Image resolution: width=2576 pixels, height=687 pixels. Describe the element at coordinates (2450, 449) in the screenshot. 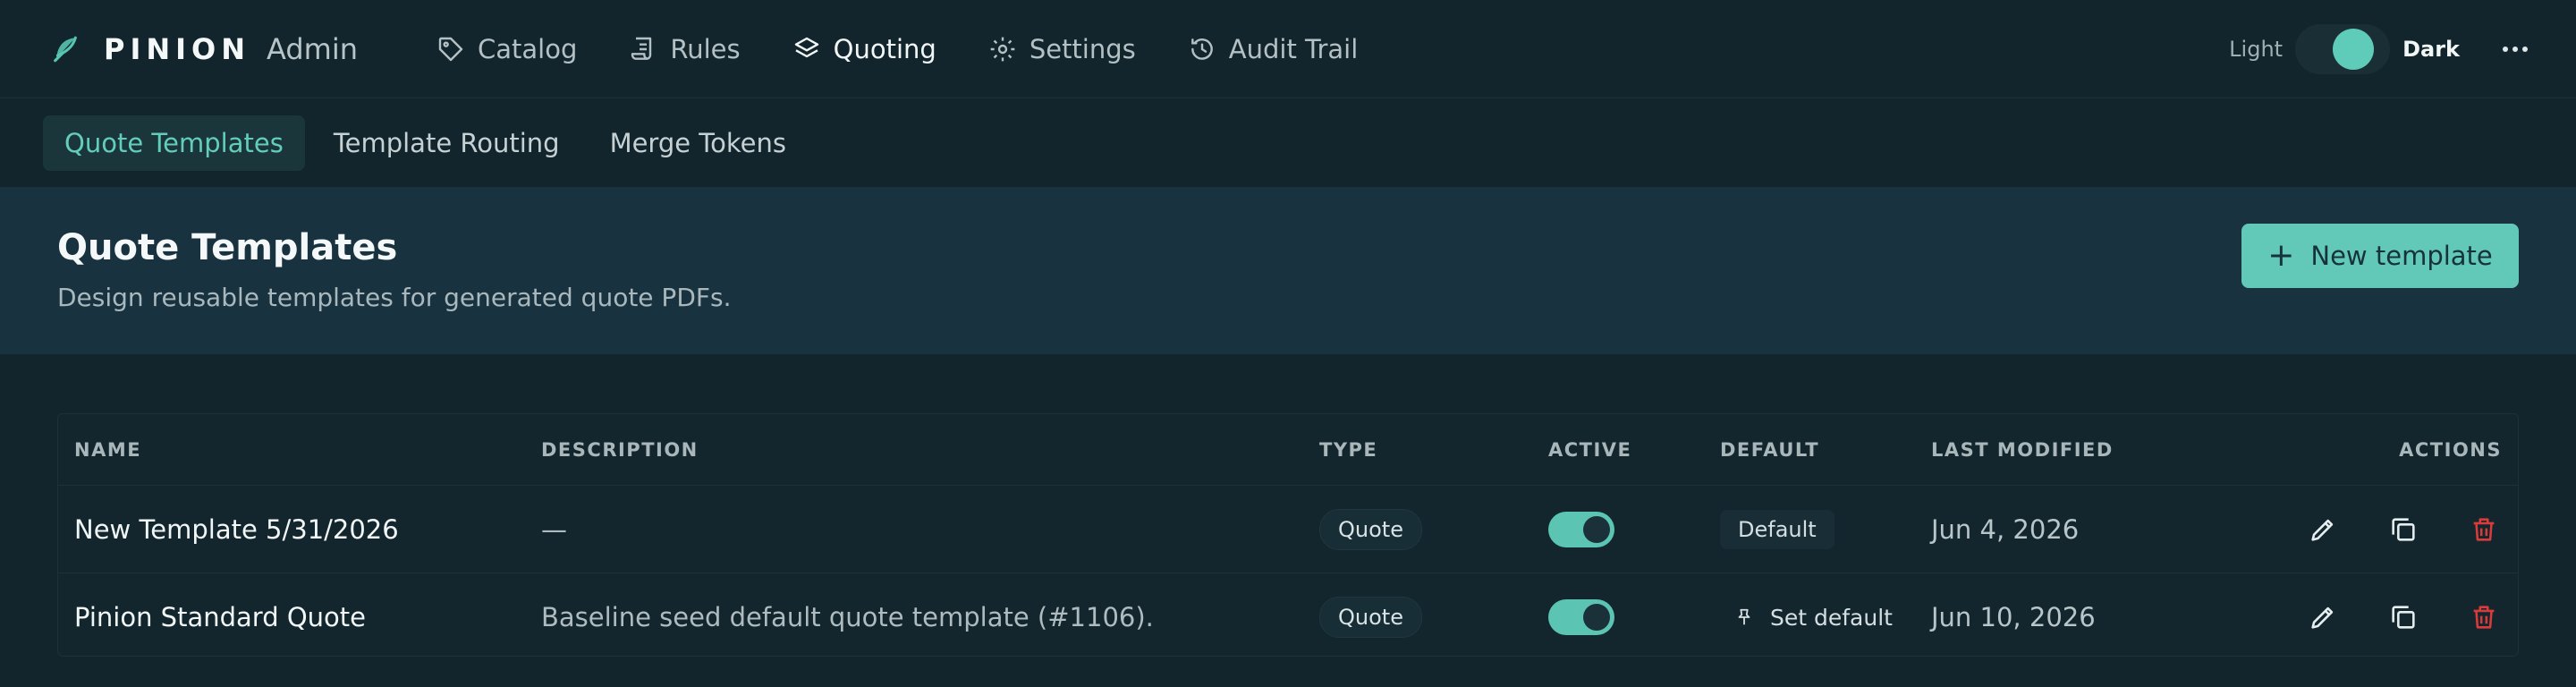

I see `column-header-actions: ACTIONS` at that location.